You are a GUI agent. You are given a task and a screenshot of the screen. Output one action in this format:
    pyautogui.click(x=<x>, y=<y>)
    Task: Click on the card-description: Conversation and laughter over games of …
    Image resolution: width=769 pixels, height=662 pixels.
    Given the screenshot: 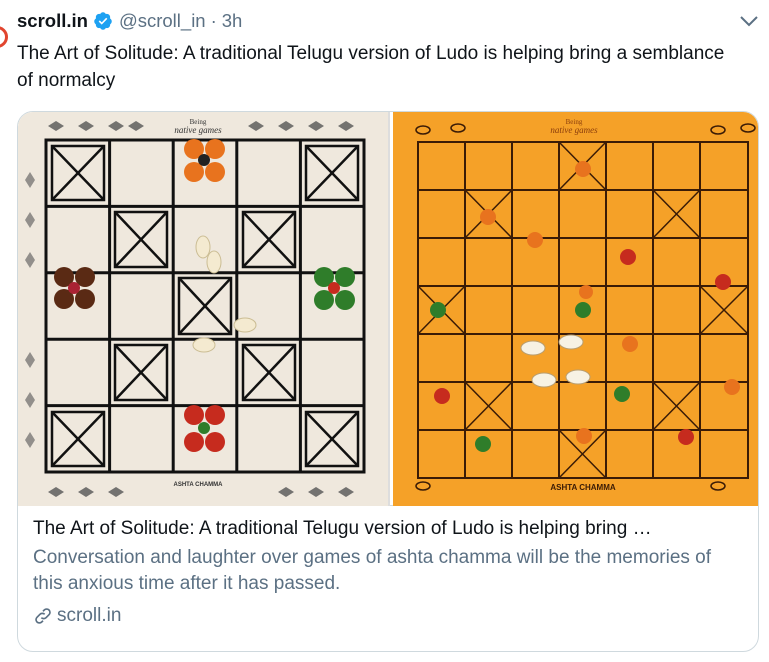 What is the action you would take?
    pyautogui.click(x=372, y=570)
    